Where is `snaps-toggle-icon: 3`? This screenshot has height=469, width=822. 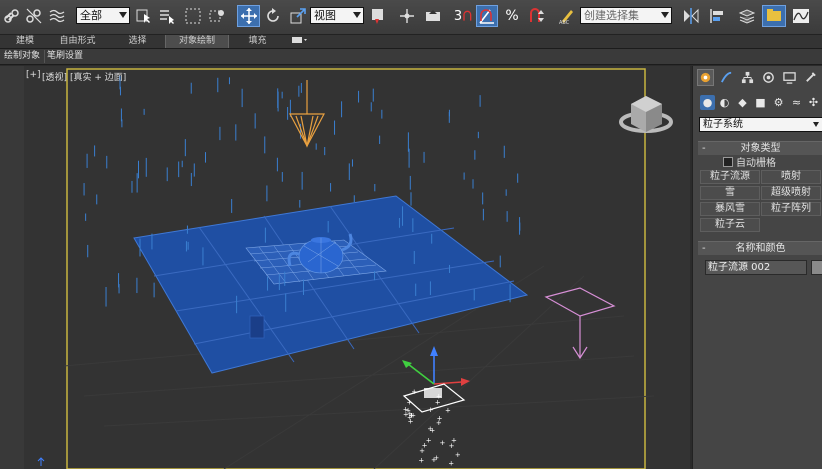 snaps-toggle-icon: 3 is located at coordinates (464, 16).